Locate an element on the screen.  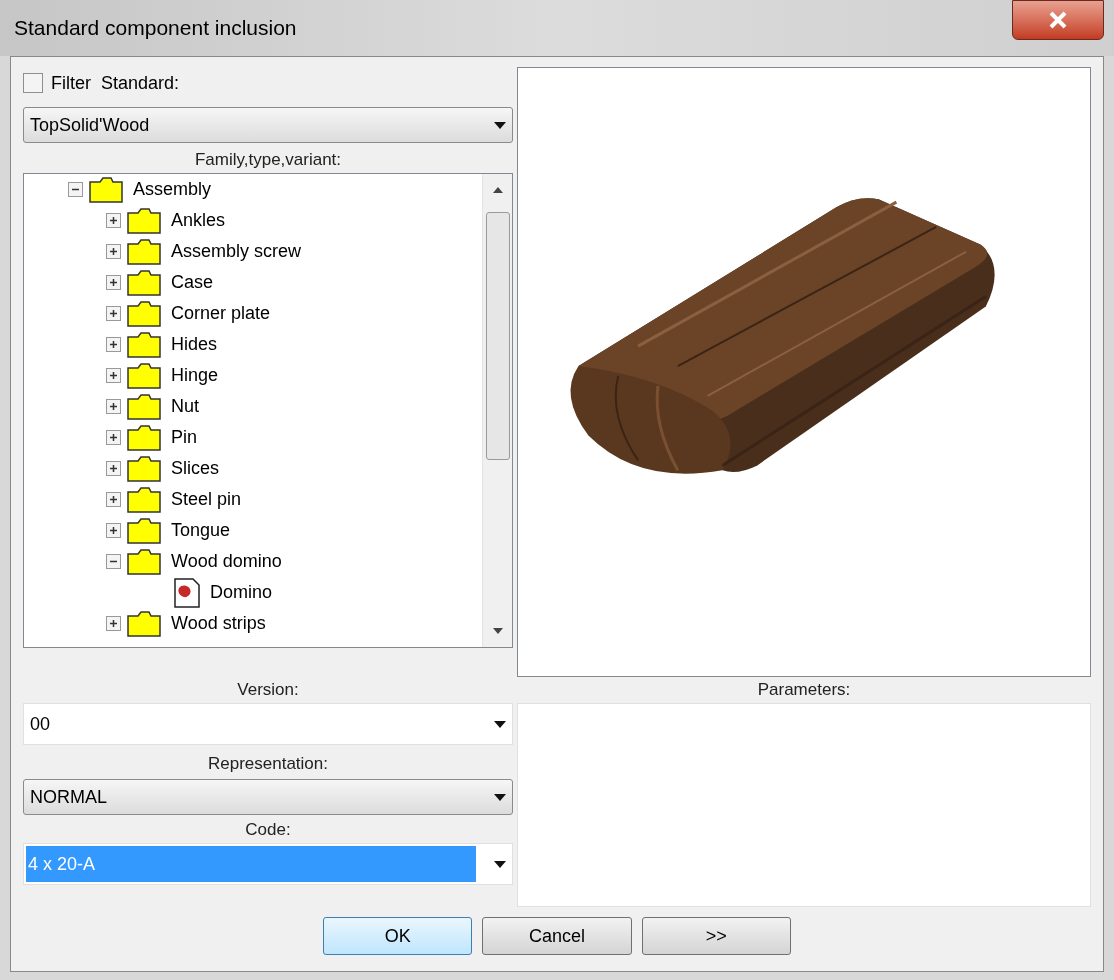
tree-item: Corner plate is located at coordinates (221, 313).